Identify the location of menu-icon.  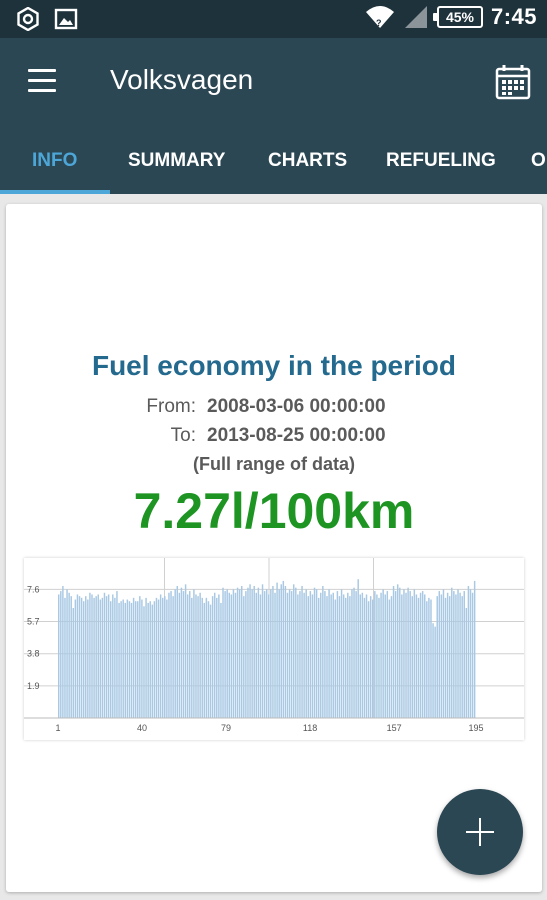
(42, 82).